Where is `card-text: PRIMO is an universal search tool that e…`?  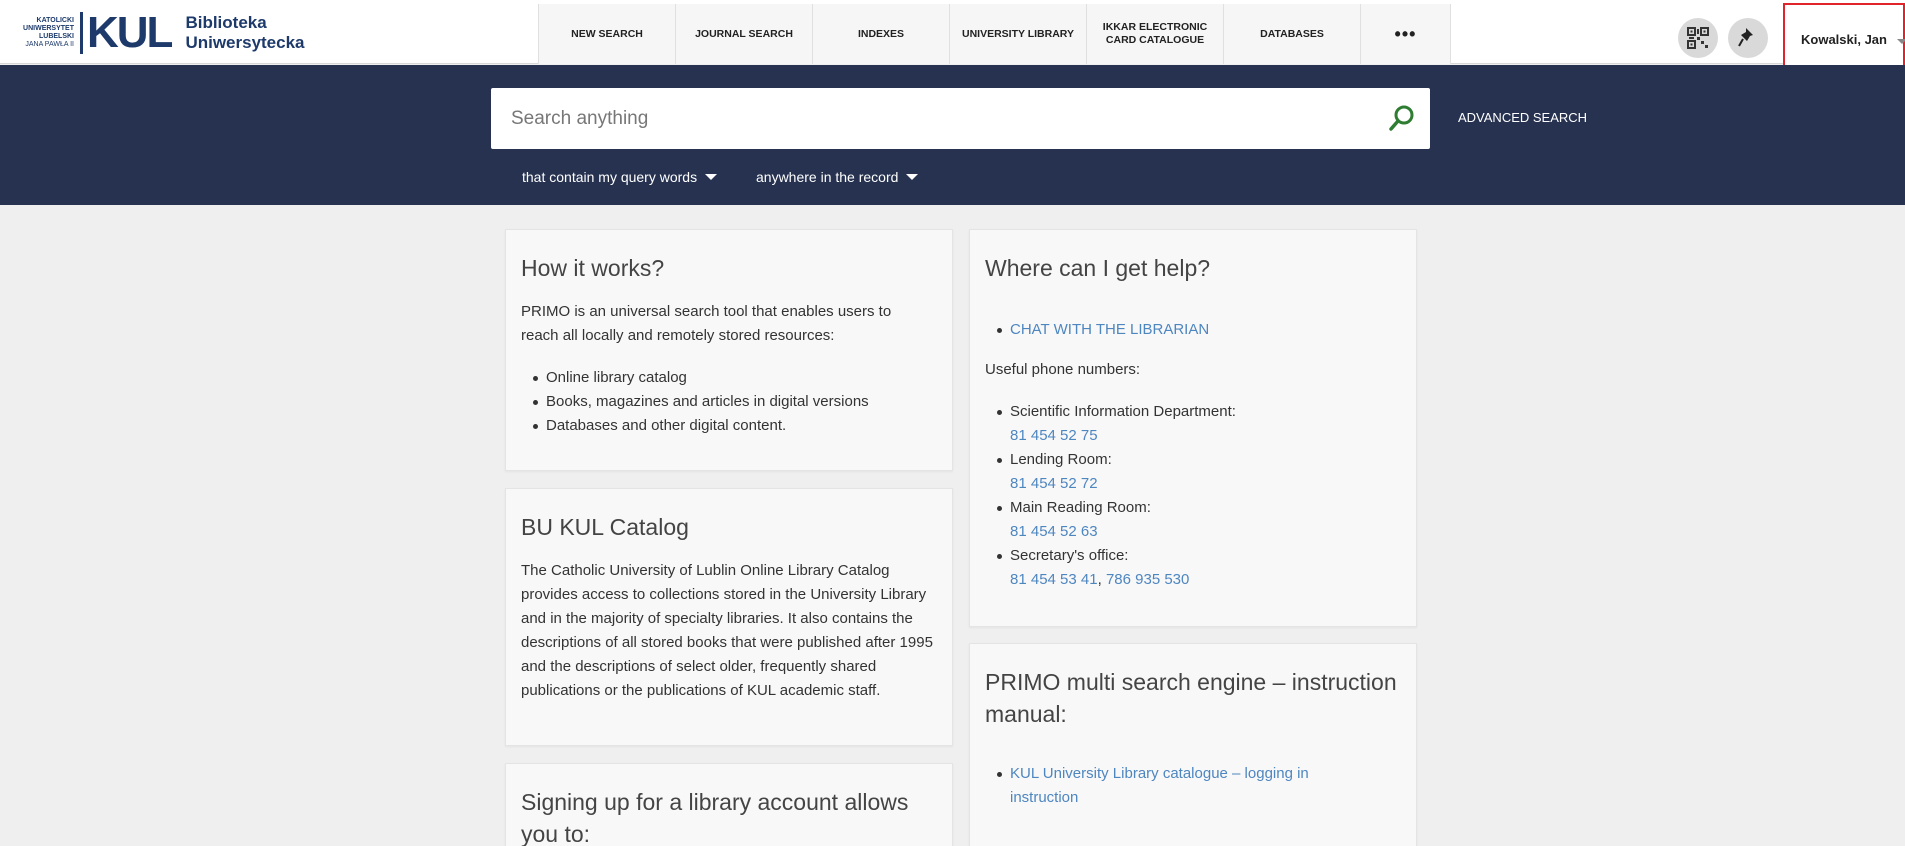
card-text: PRIMO is an universal search tool that e… is located at coordinates (706, 323).